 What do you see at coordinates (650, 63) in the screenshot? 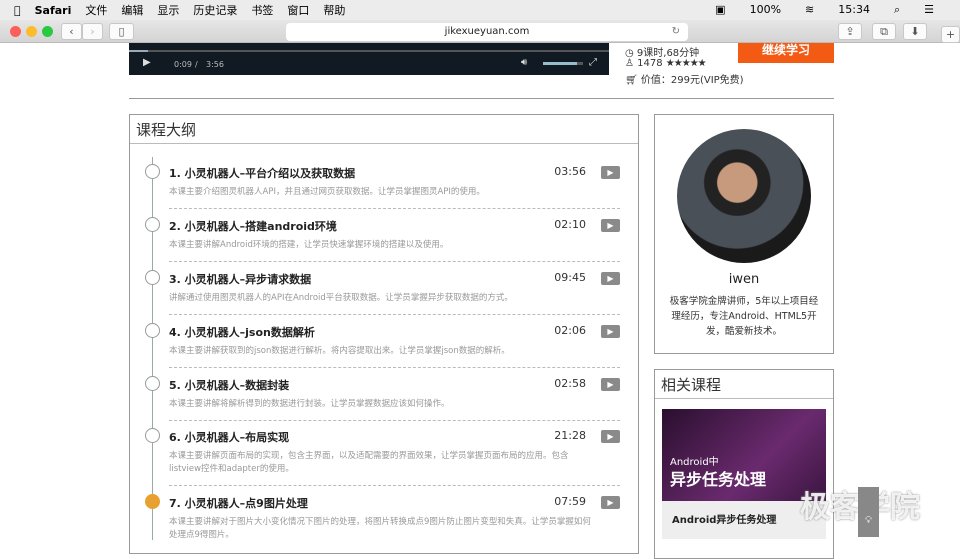
I see `student-count: 1478` at bounding box center [650, 63].